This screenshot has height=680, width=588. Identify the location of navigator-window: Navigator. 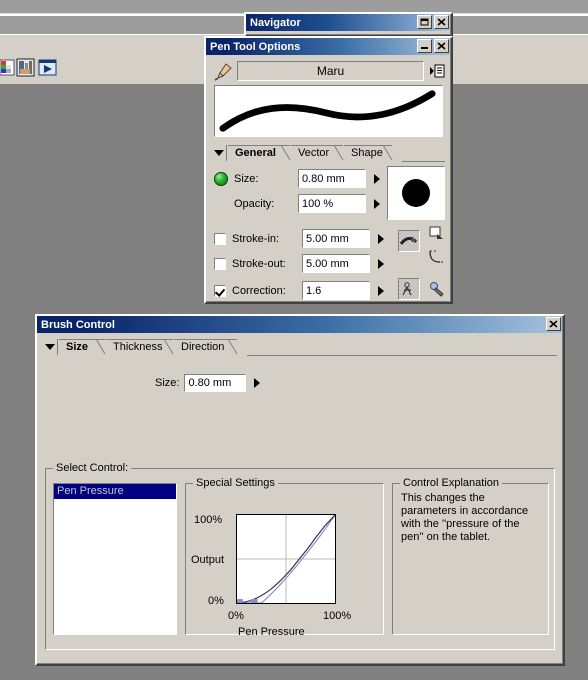
(348, 24).